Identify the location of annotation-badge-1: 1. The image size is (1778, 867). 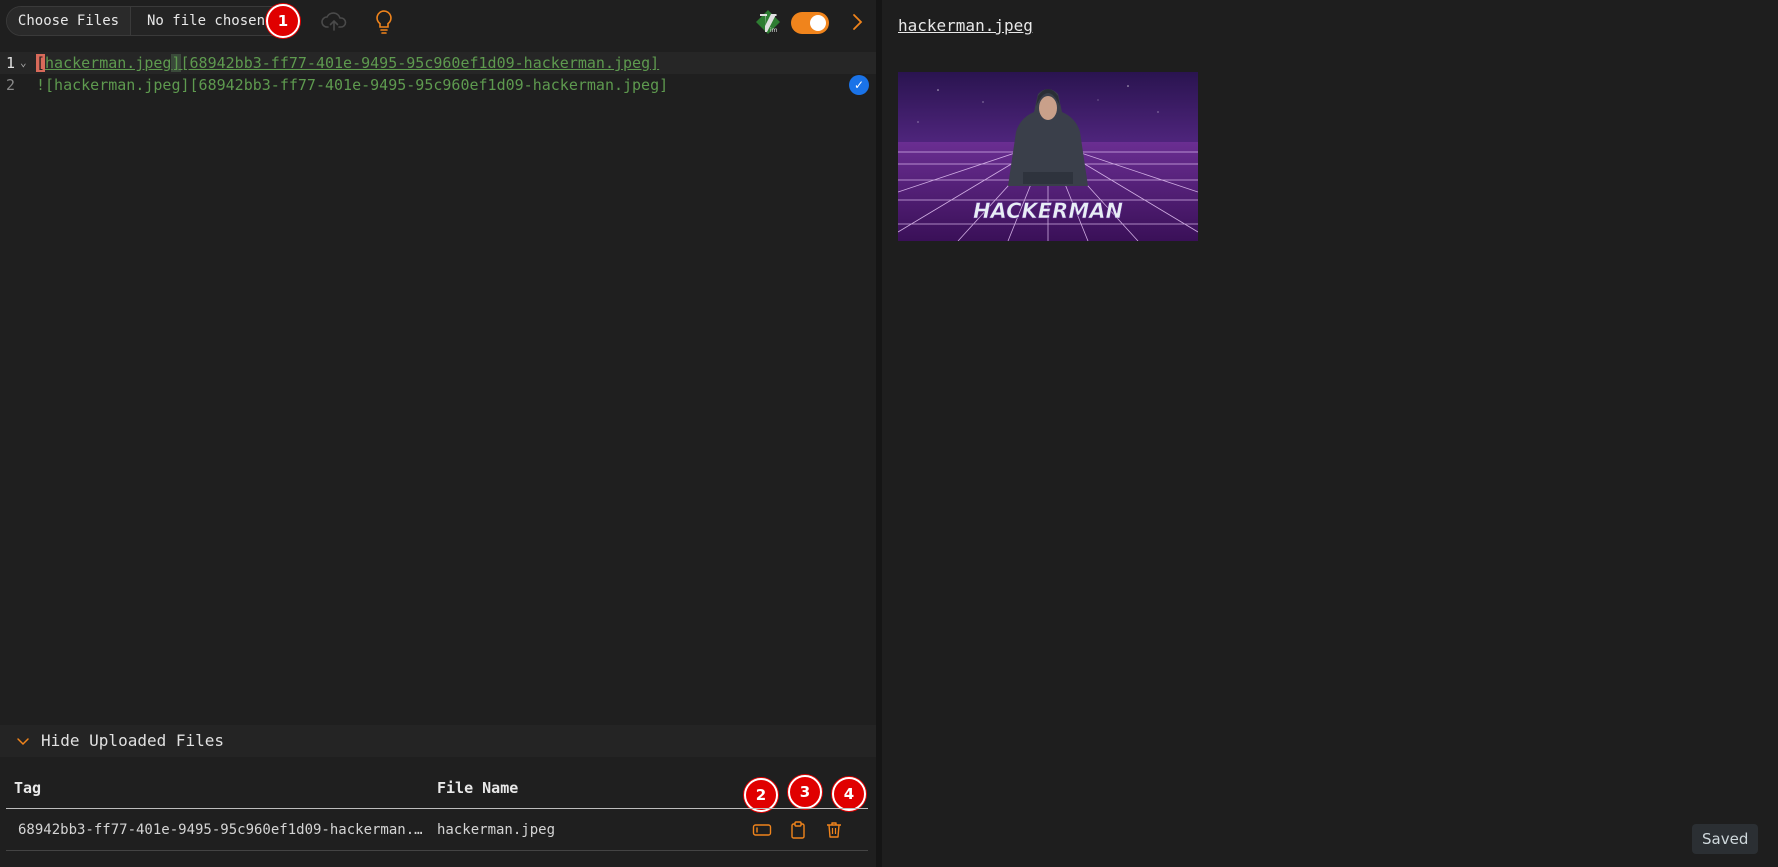
(283, 21).